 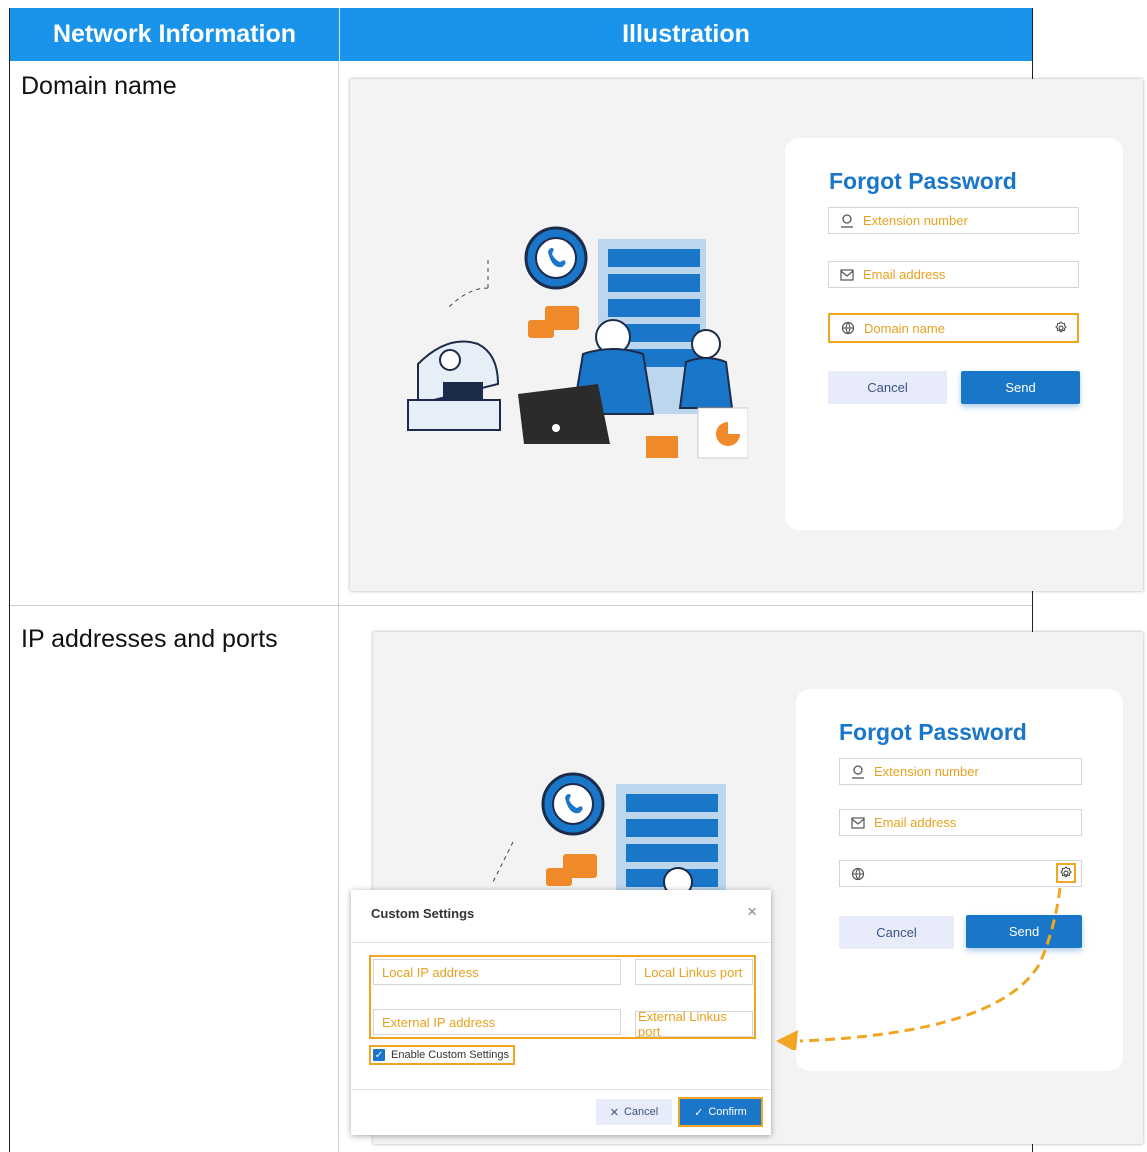 I want to click on checkbox-label: Enable Custom Settings, so click(x=450, y=1055).